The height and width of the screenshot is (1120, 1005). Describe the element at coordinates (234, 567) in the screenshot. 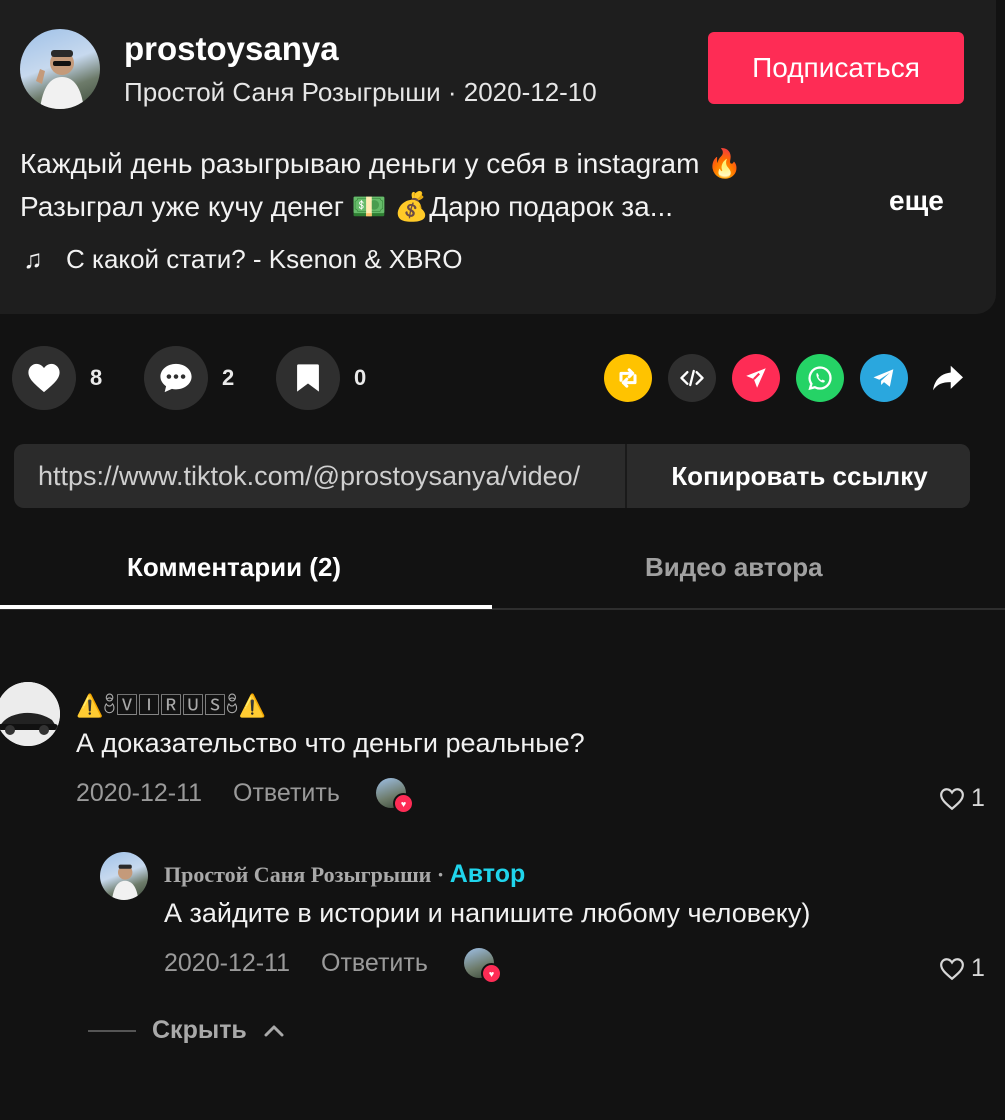

I see `tab-comments: Комментарии (2)` at that location.